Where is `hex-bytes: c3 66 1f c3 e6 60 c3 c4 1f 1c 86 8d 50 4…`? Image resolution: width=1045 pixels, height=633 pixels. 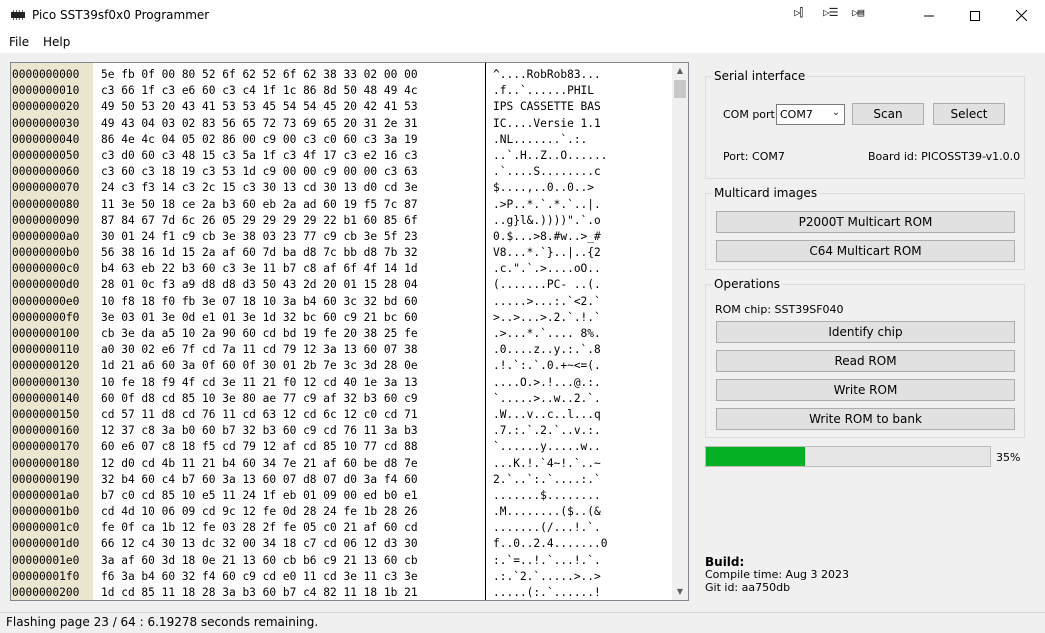
hex-bytes: c3 66 1f c3 e6 60 c3 c4 1f 1c 86 8d 50 4… is located at coordinates (259, 91).